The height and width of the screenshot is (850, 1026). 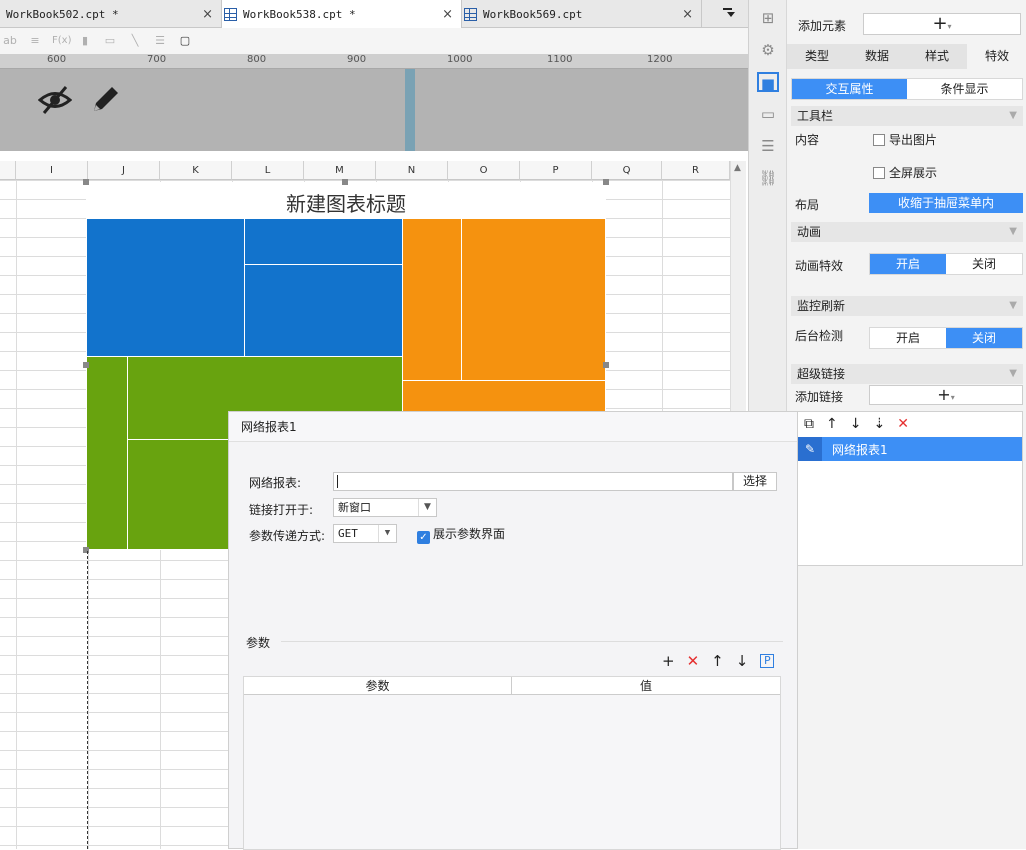 I want to click on subtab-interaction: 交互属性, so click(x=849, y=89).